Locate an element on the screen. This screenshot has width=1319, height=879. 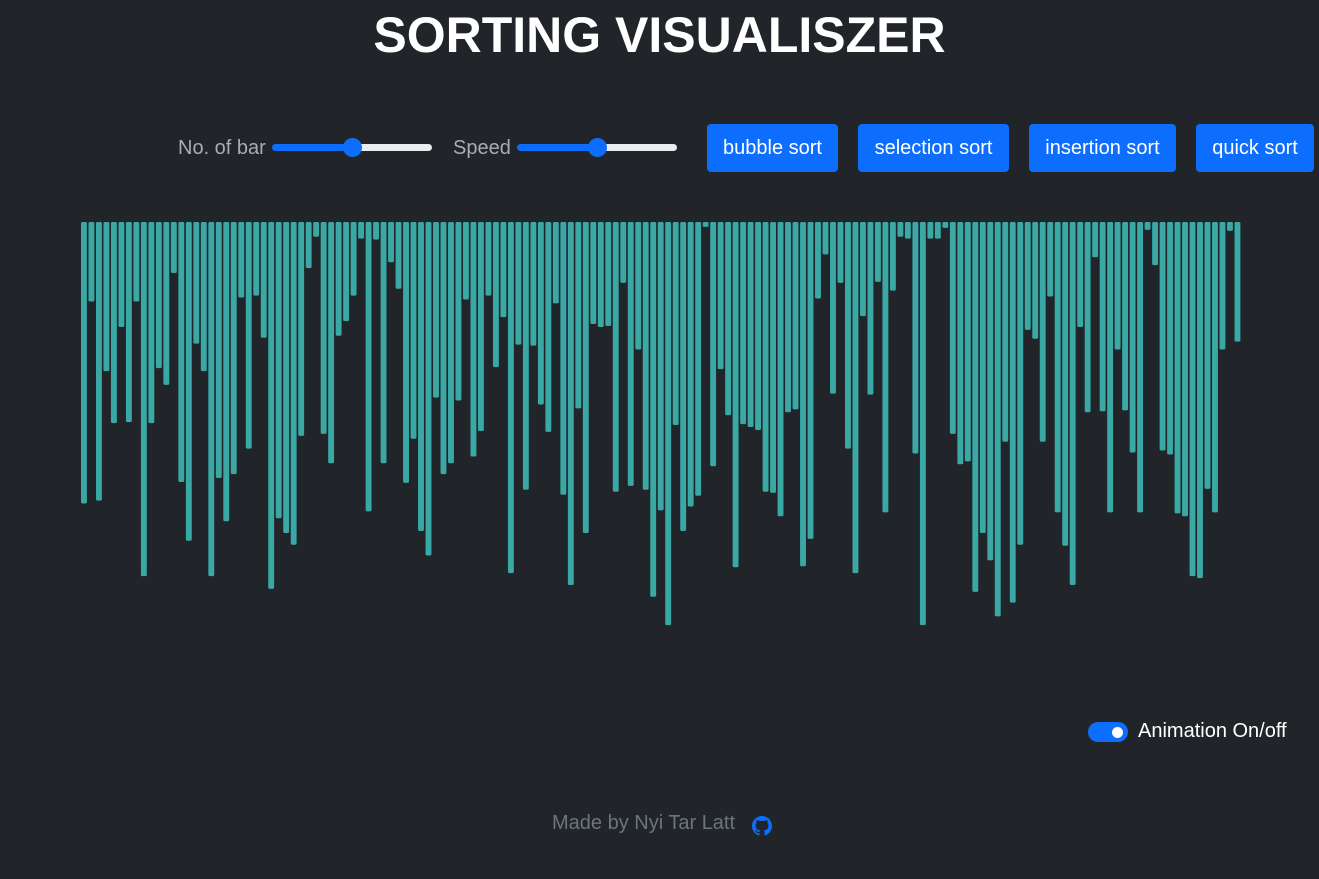
footer-credit: Made by Nyi Tar Latt is located at coordinates (644, 823).